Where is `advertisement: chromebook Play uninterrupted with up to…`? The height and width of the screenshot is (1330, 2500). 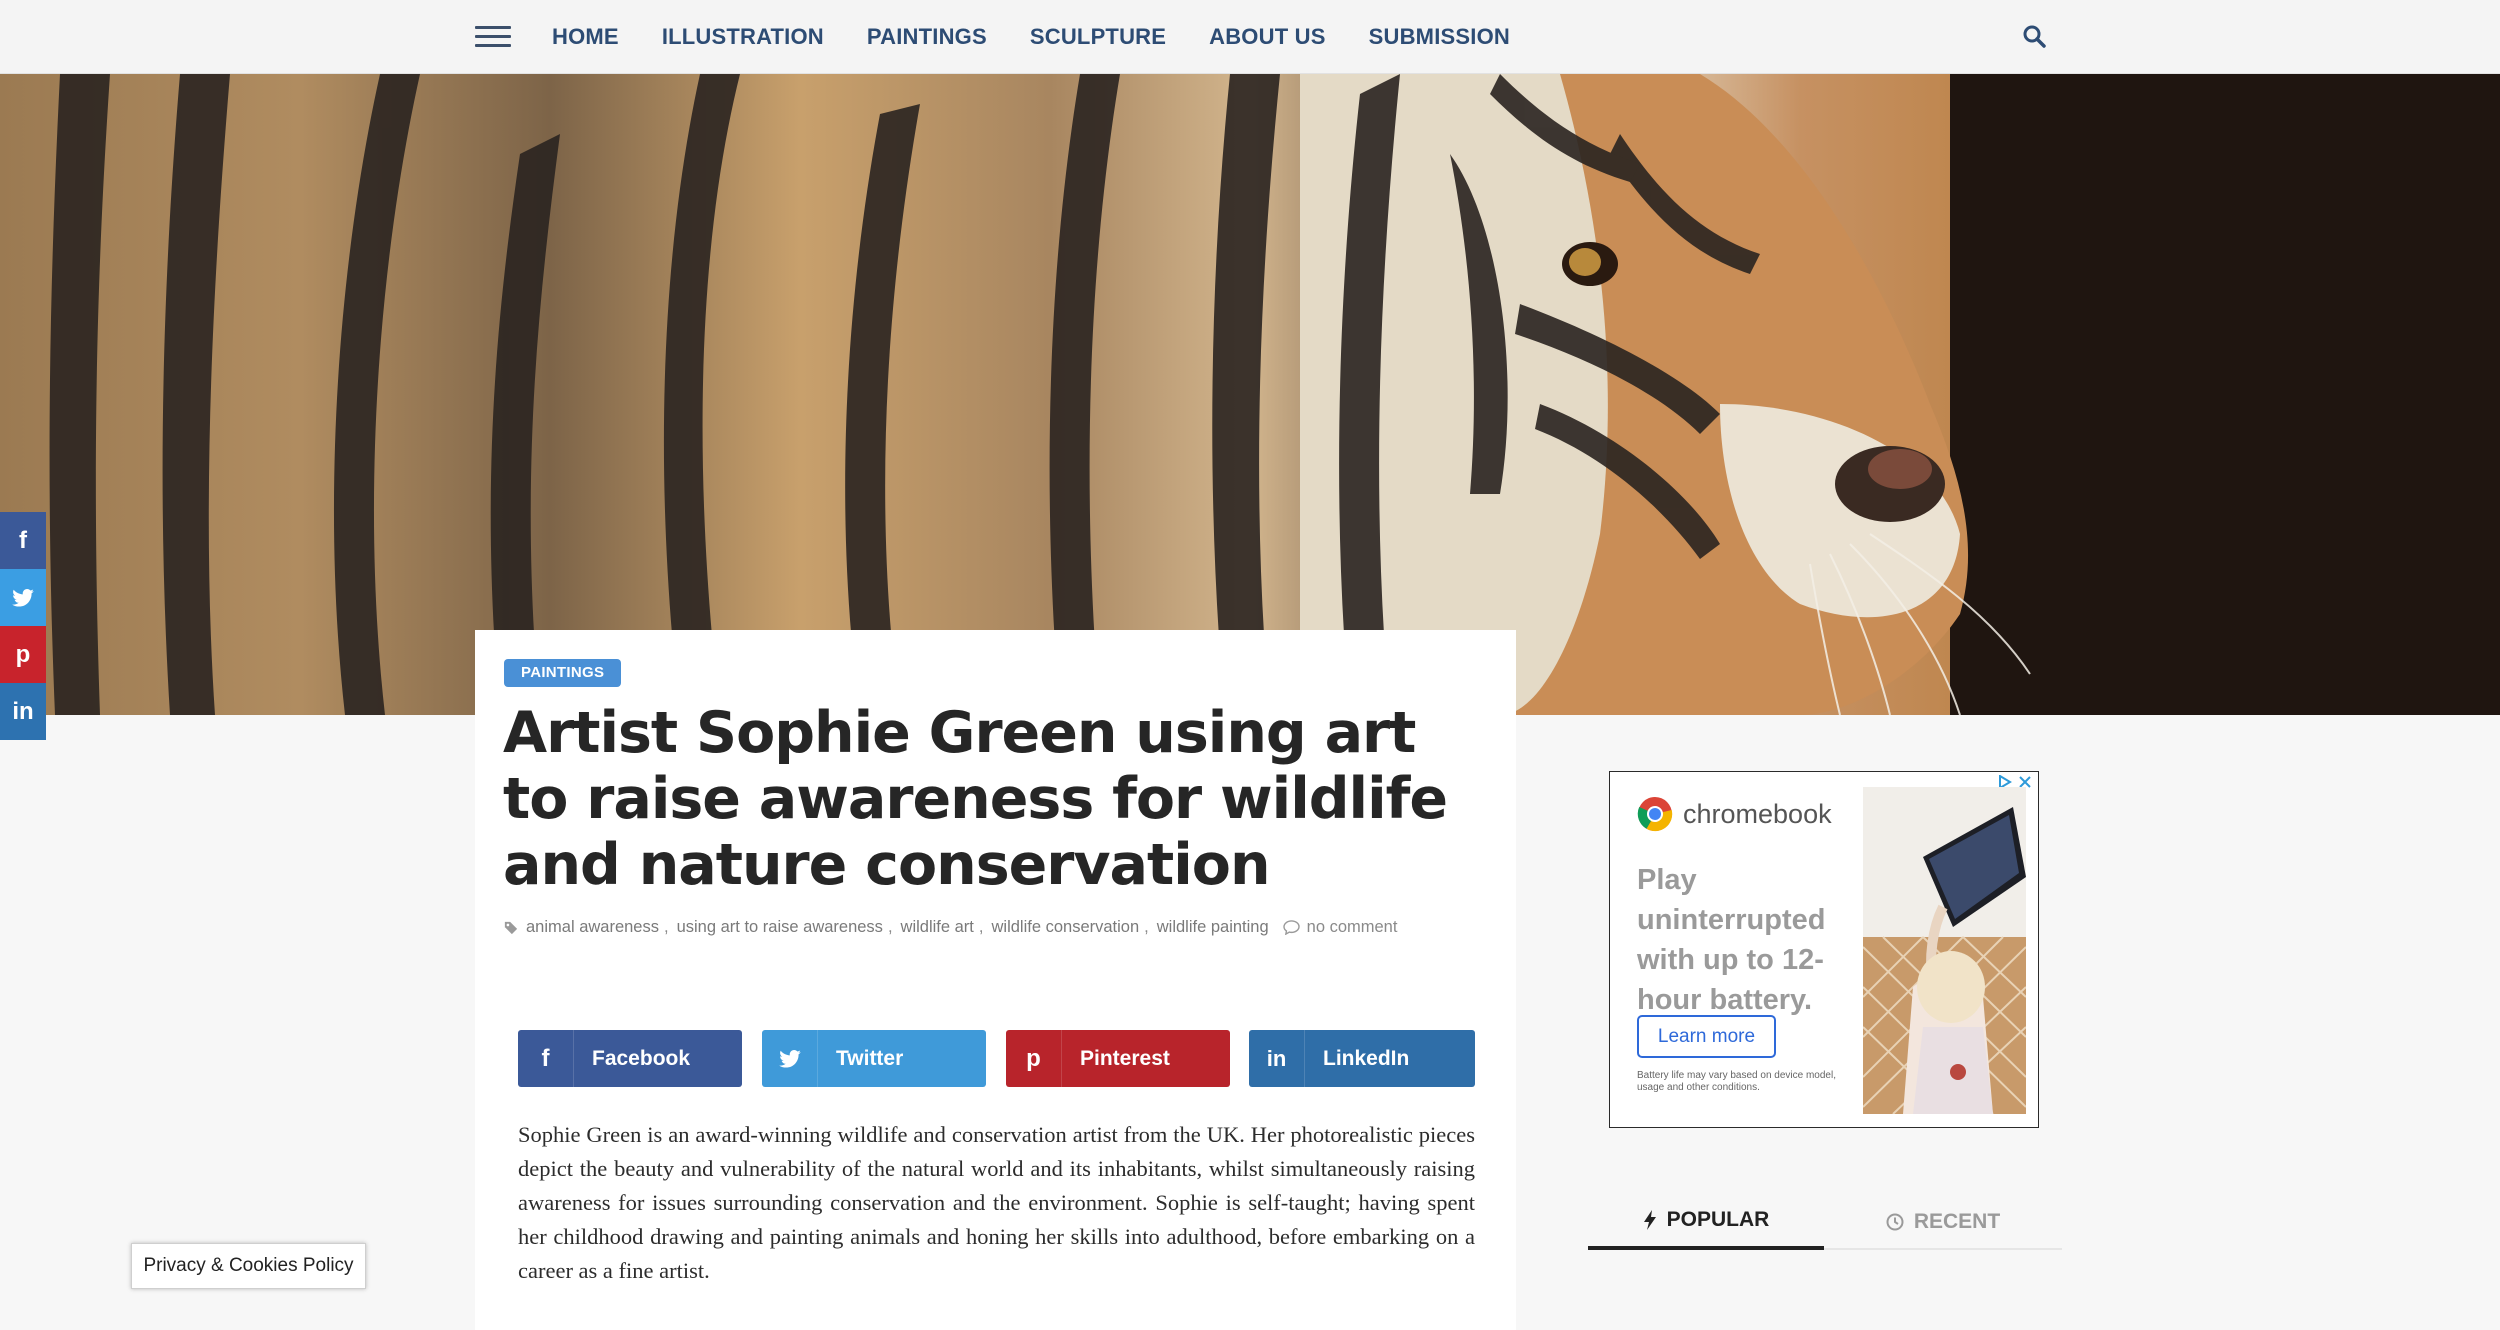 advertisement: chromebook Play uninterrupted with up to… is located at coordinates (1824, 949).